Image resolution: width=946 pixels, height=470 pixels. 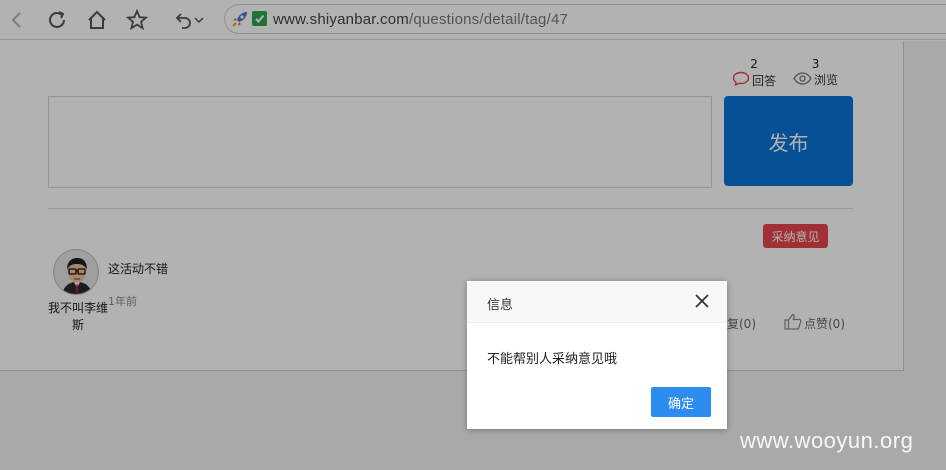 I want to click on dialog-title: 信息, so click(x=500, y=305).